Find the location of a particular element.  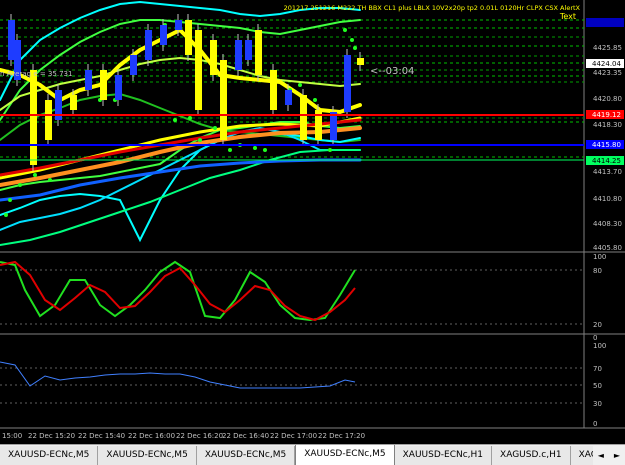

chart-tab: XAUUSD-ECNc,H1 is located at coordinates (443, 455).